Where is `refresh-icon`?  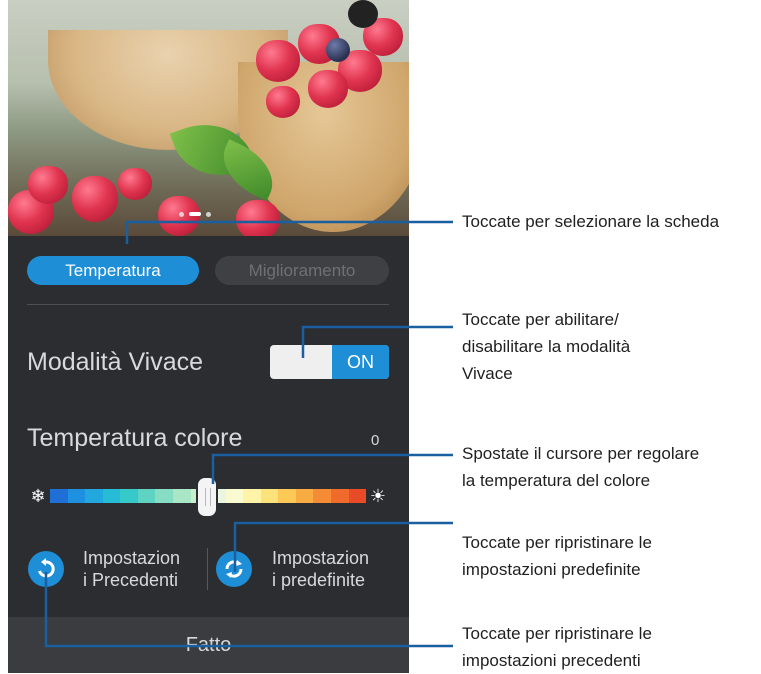 refresh-icon is located at coordinates (234, 569).